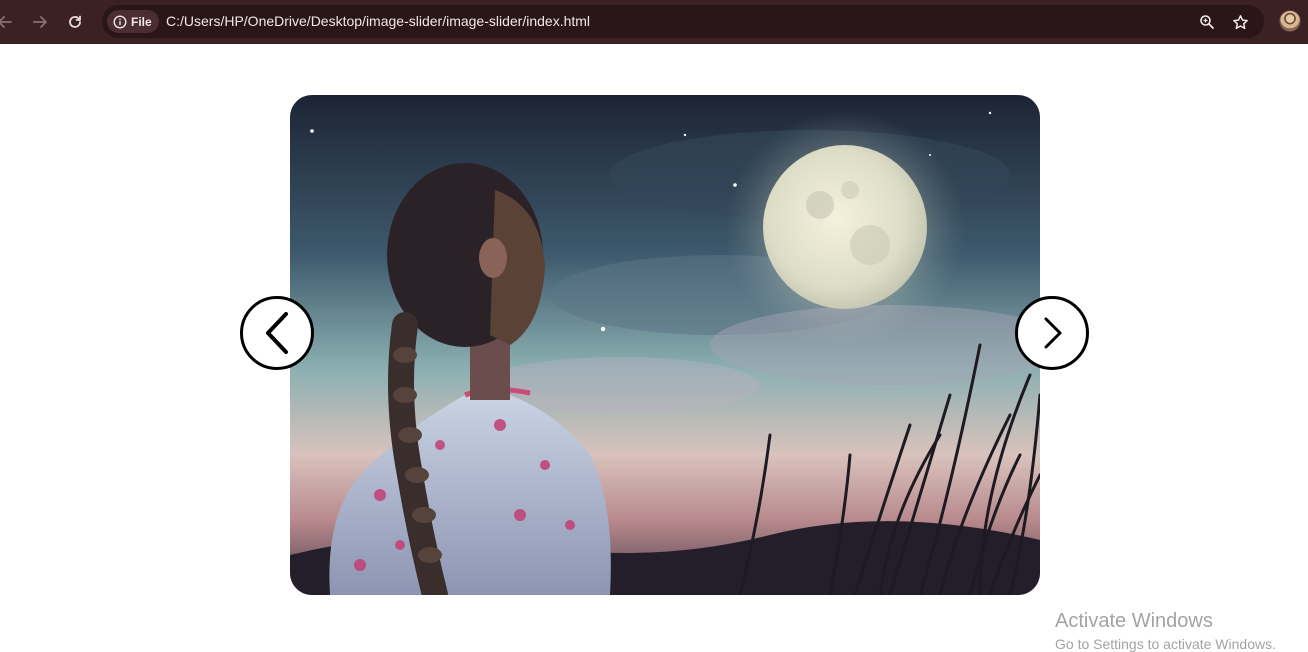 The width and height of the screenshot is (1308, 652). Describe the element at coordinates (141, 21) in the screenshot. I see `site-chip-label: File` at that location.